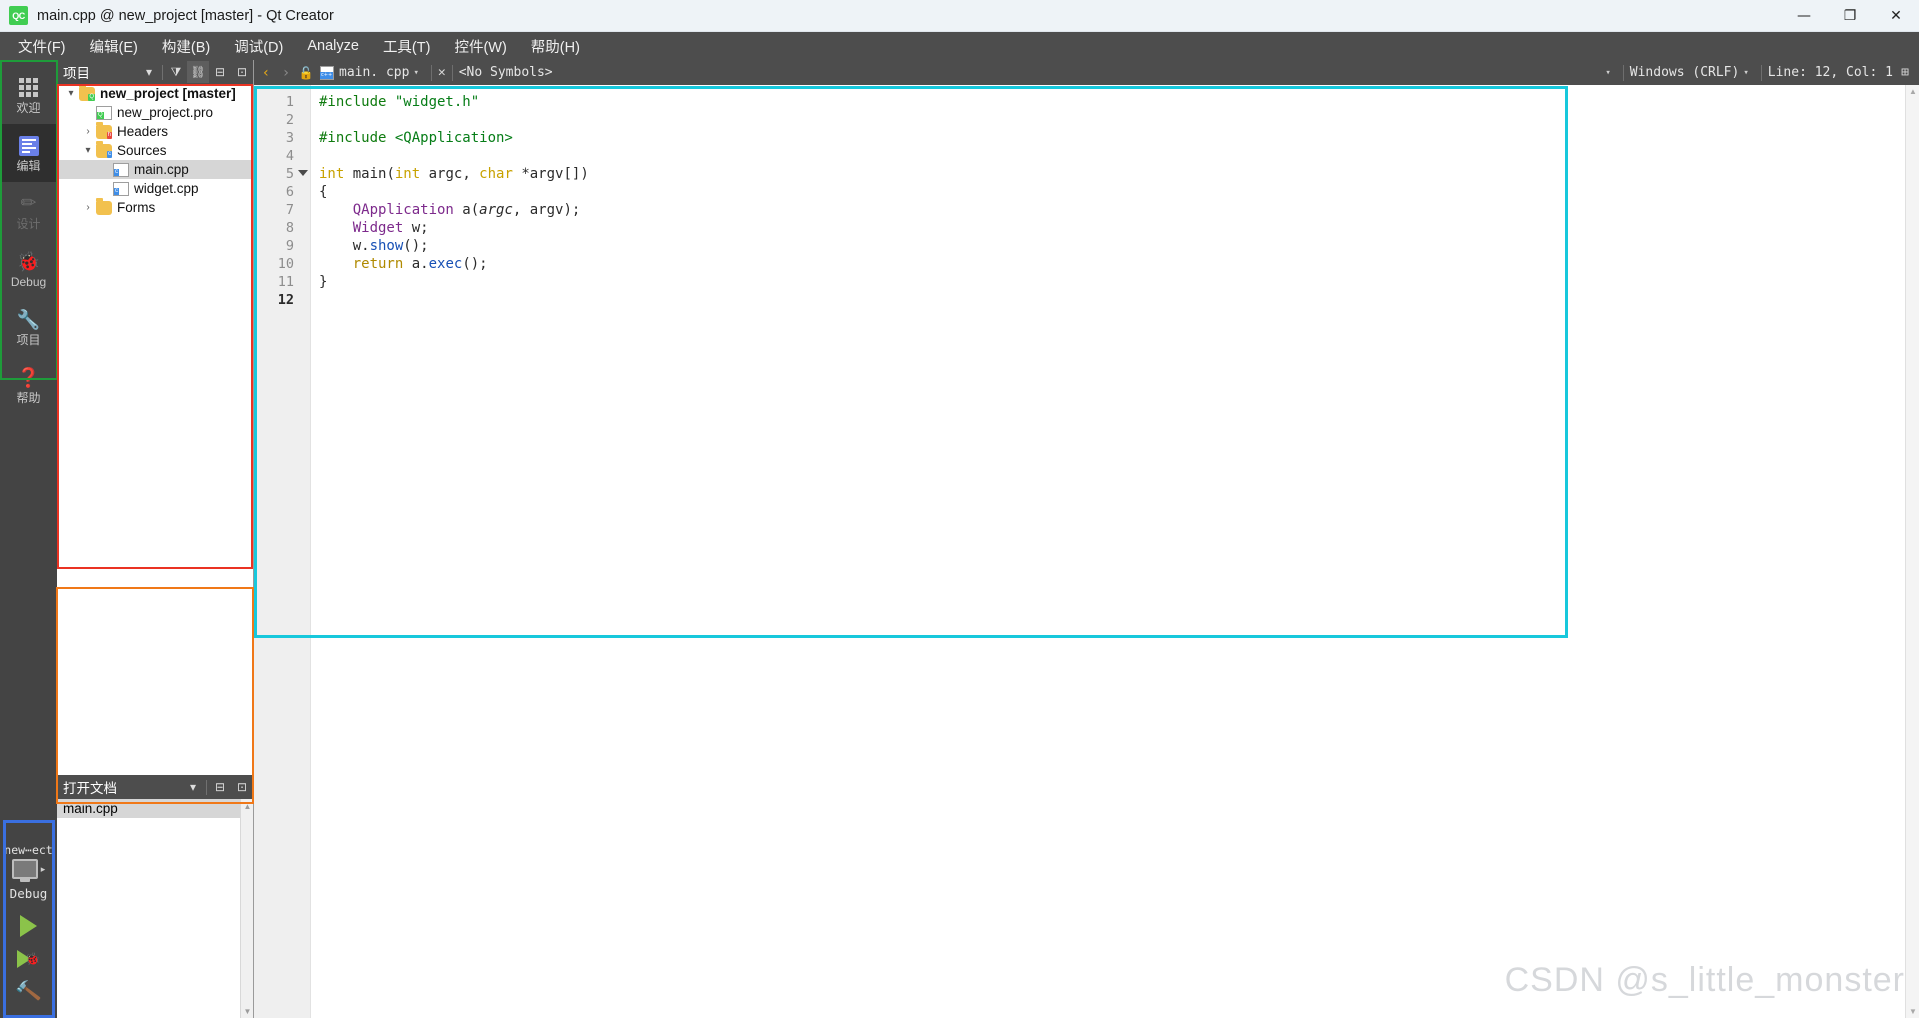 This screenshot has height=1018, width=1919. Describe the element at coordinates (1830, 72) in the screenshot. I see `cursor-position: Line: 12, Col: 1` at that location.